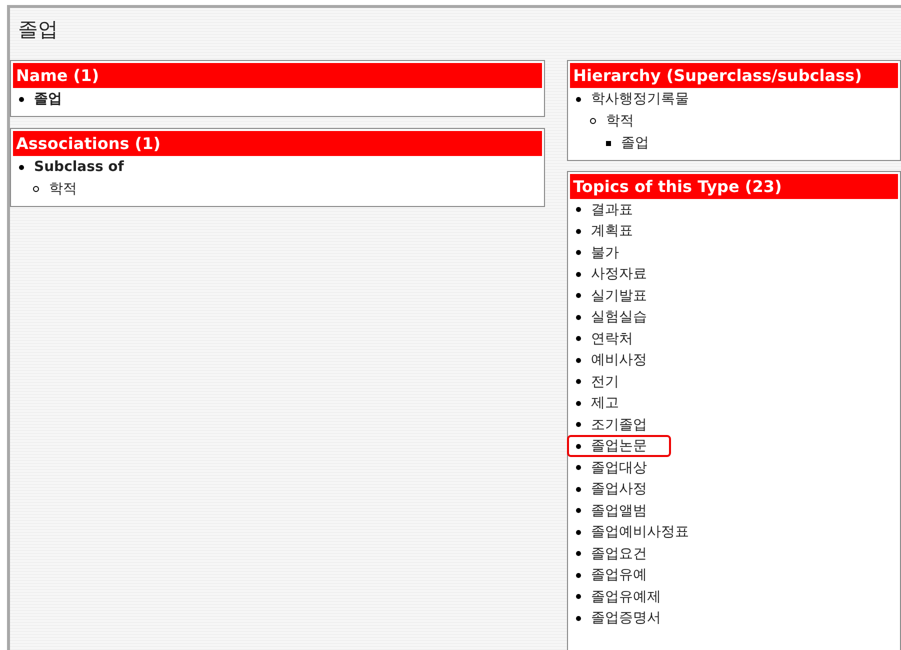  Describe the element at coordinates (619, 360) in the screenshot. I see `topic-link: 예비사정` at that location.